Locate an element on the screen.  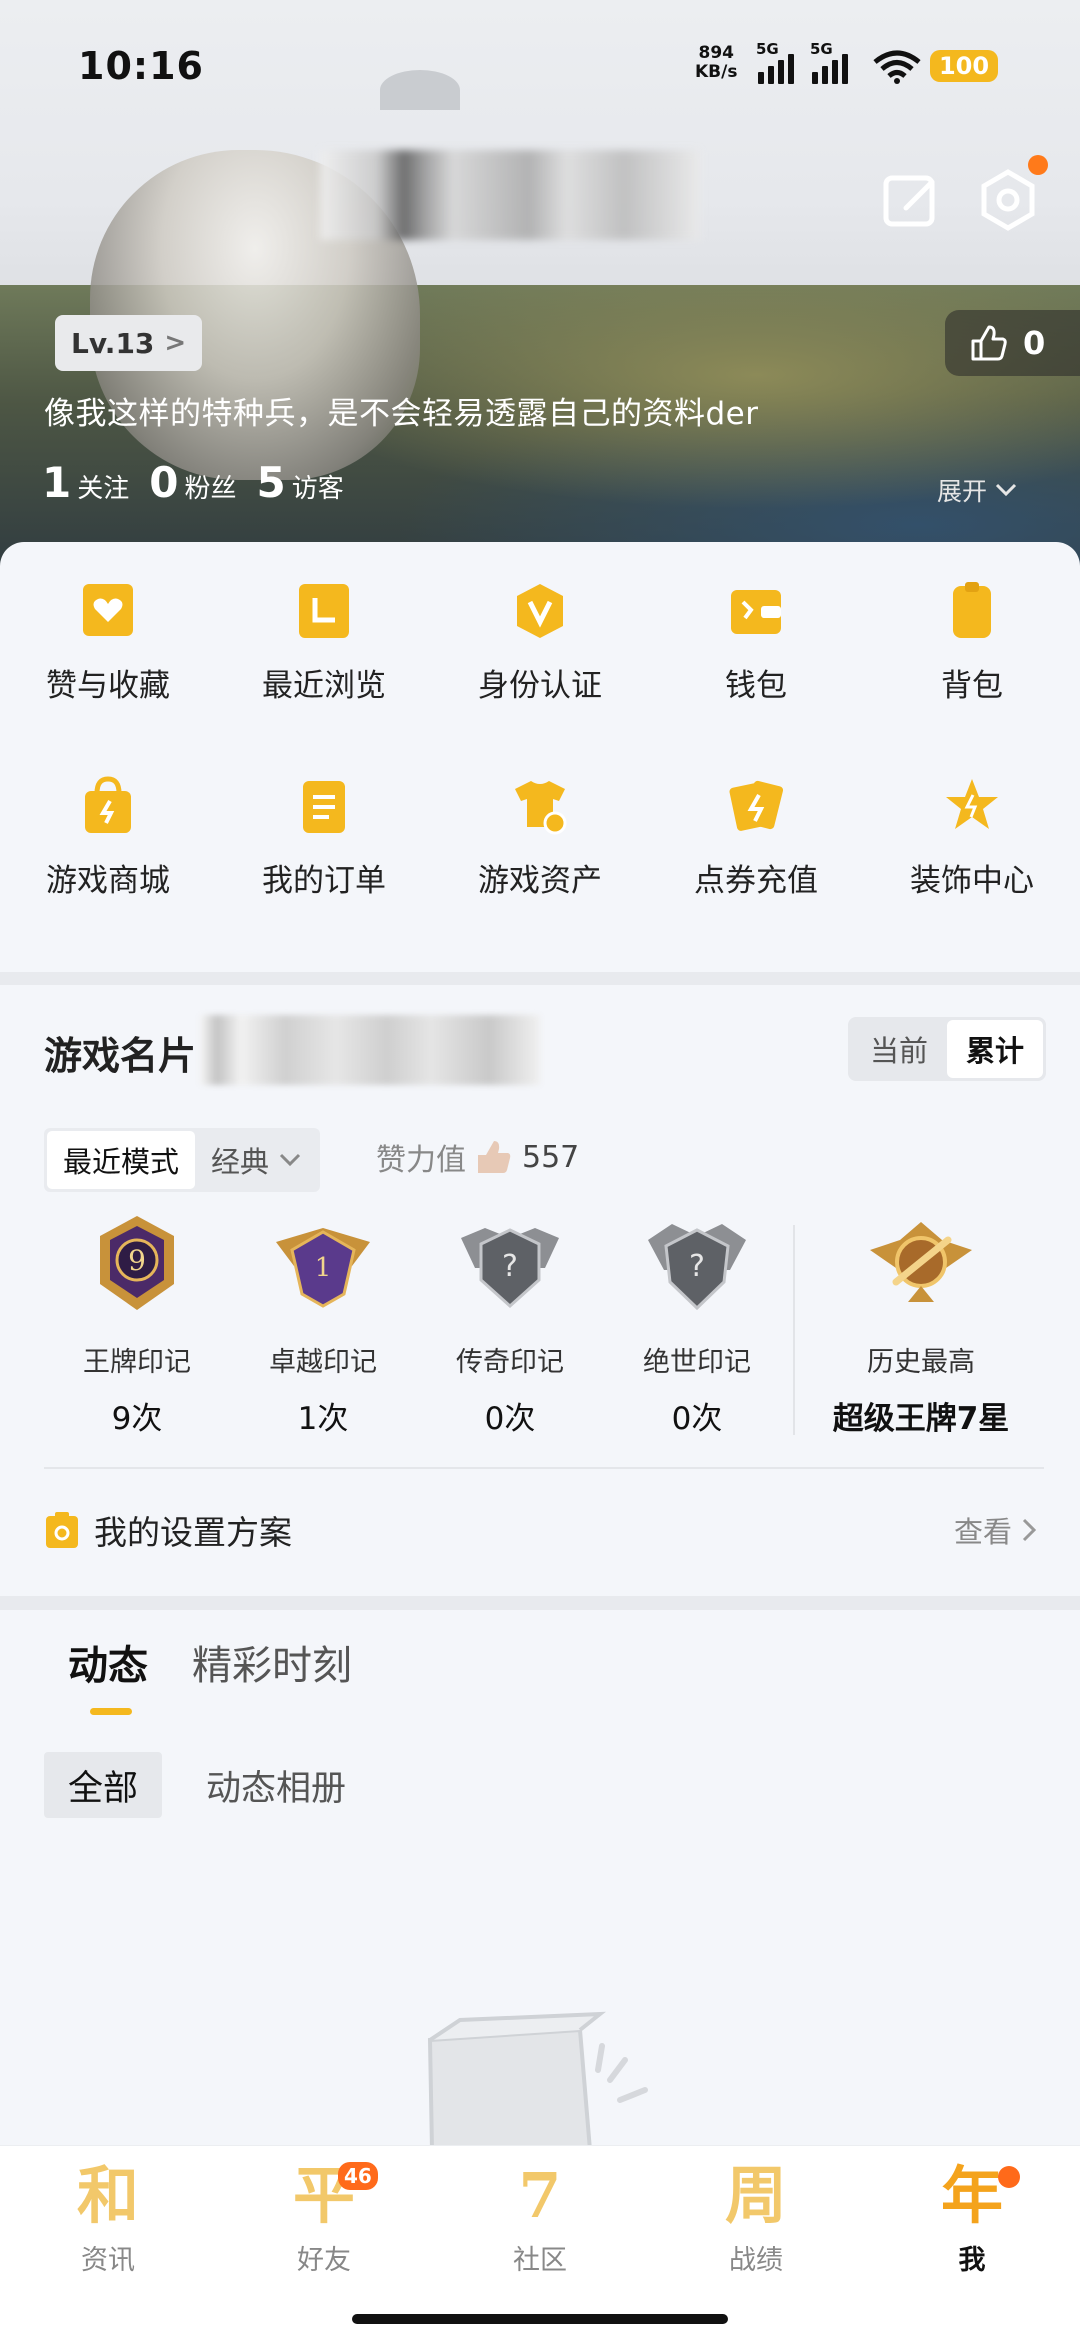
subtab-all: 全部 is located at coordinates (103, 1785).